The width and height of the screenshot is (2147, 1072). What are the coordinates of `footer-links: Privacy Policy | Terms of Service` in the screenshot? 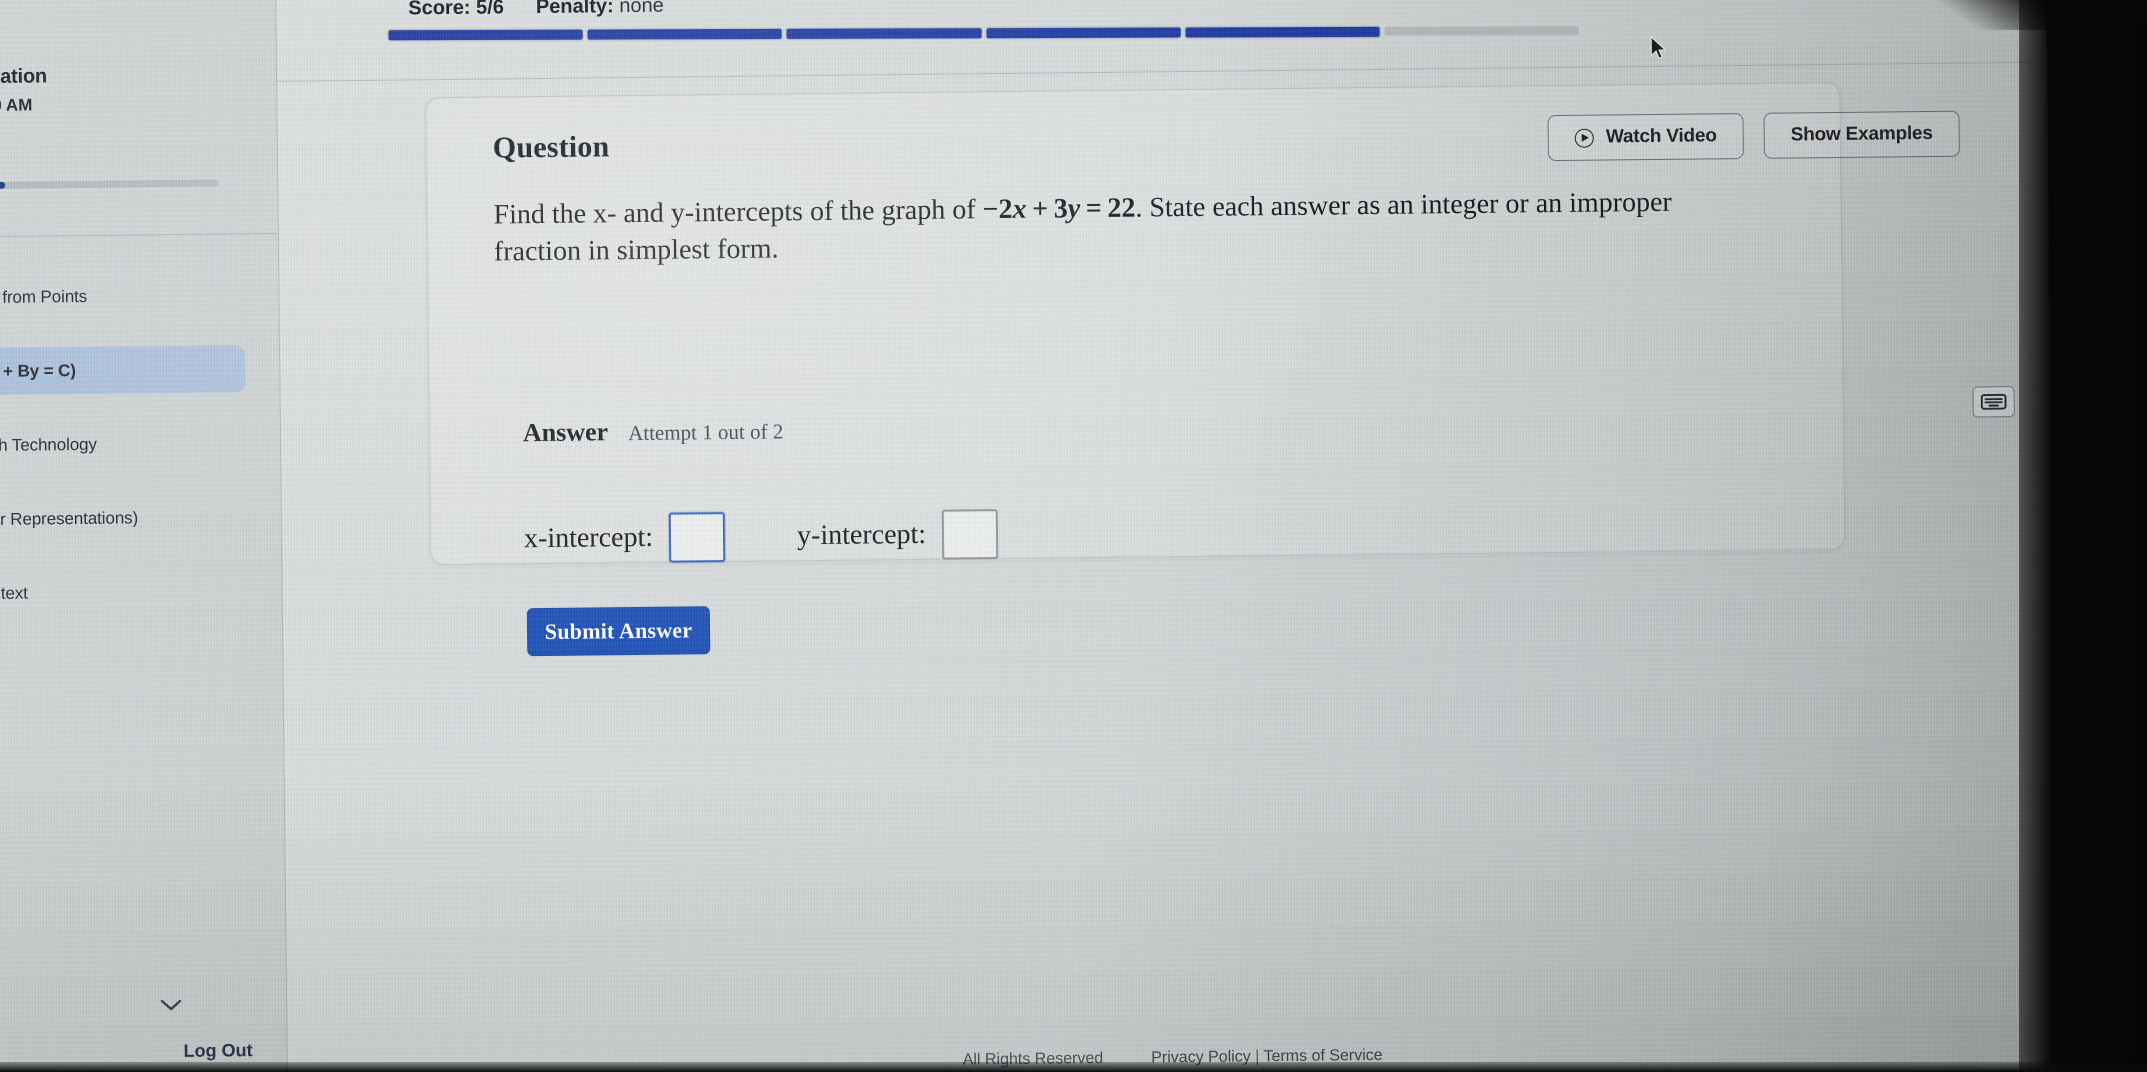 It's located at (1267, 1057).